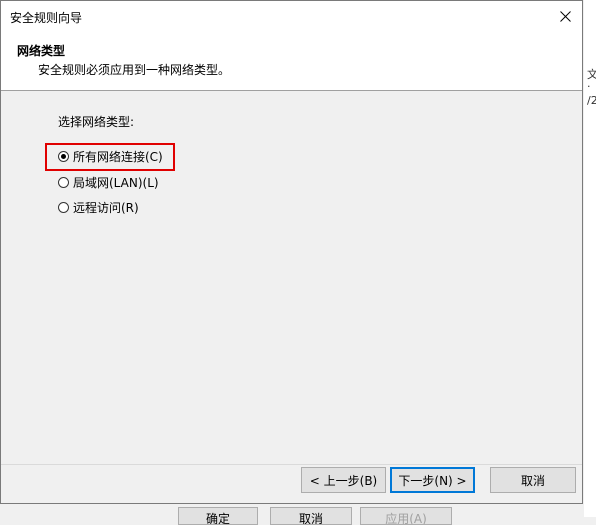  I want to click on radio-all-network-connections: 所有网络连接(C), so click(110, 156).